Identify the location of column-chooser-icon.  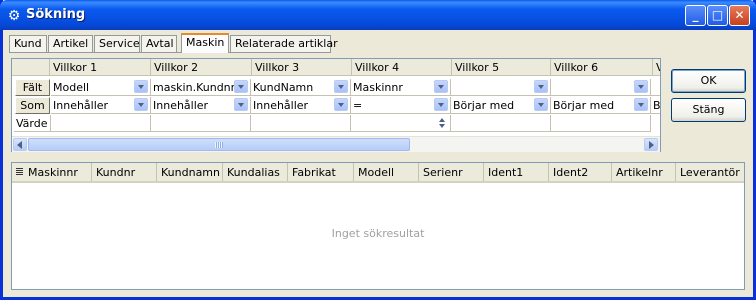
(19, 172).